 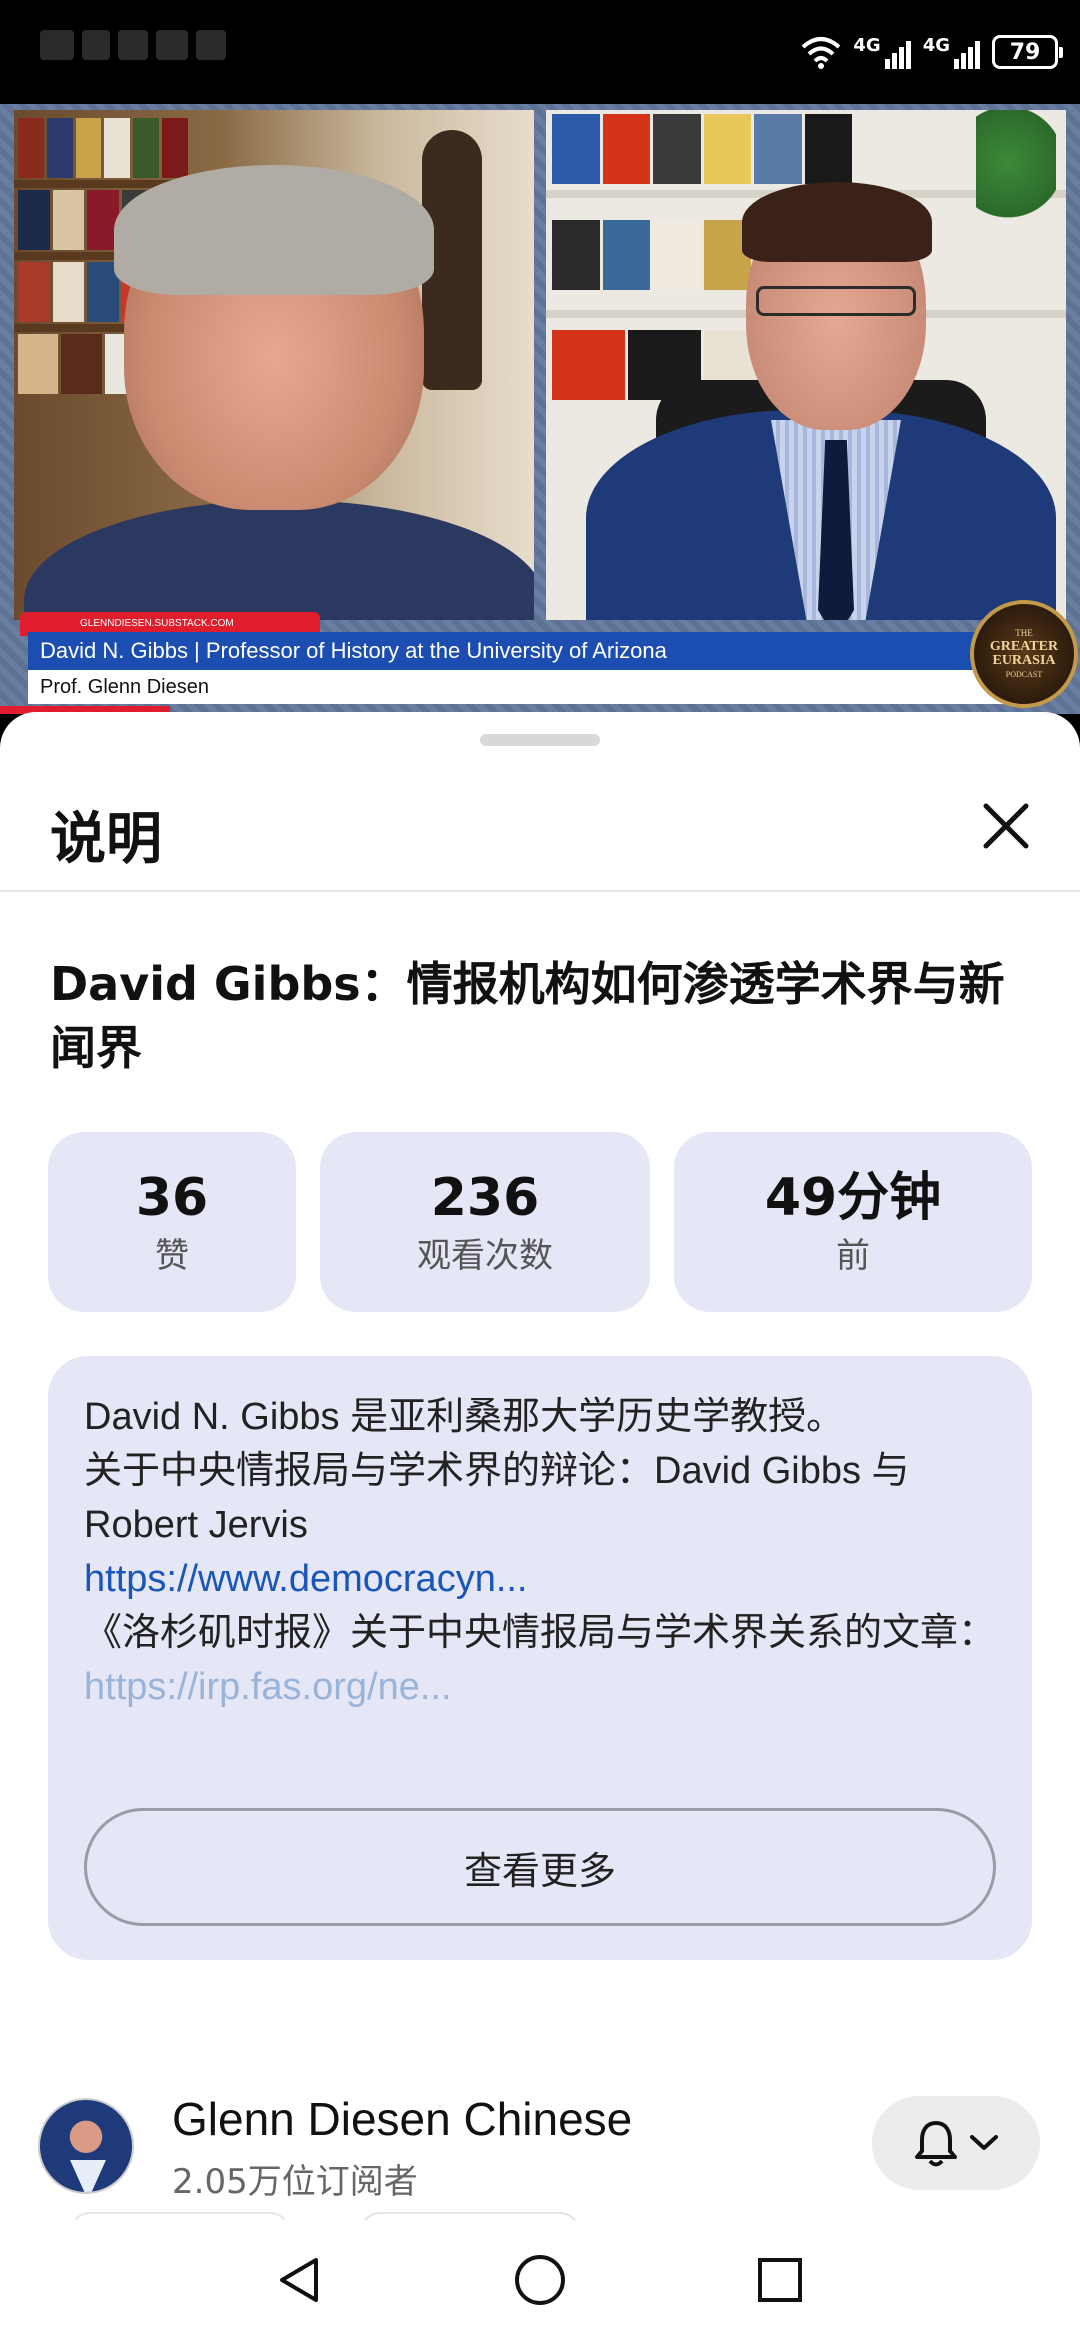 I want to click on video-title: David Gibbs：情报机构如何渗透学术界与新闻界, so click(x=527, y=1016).